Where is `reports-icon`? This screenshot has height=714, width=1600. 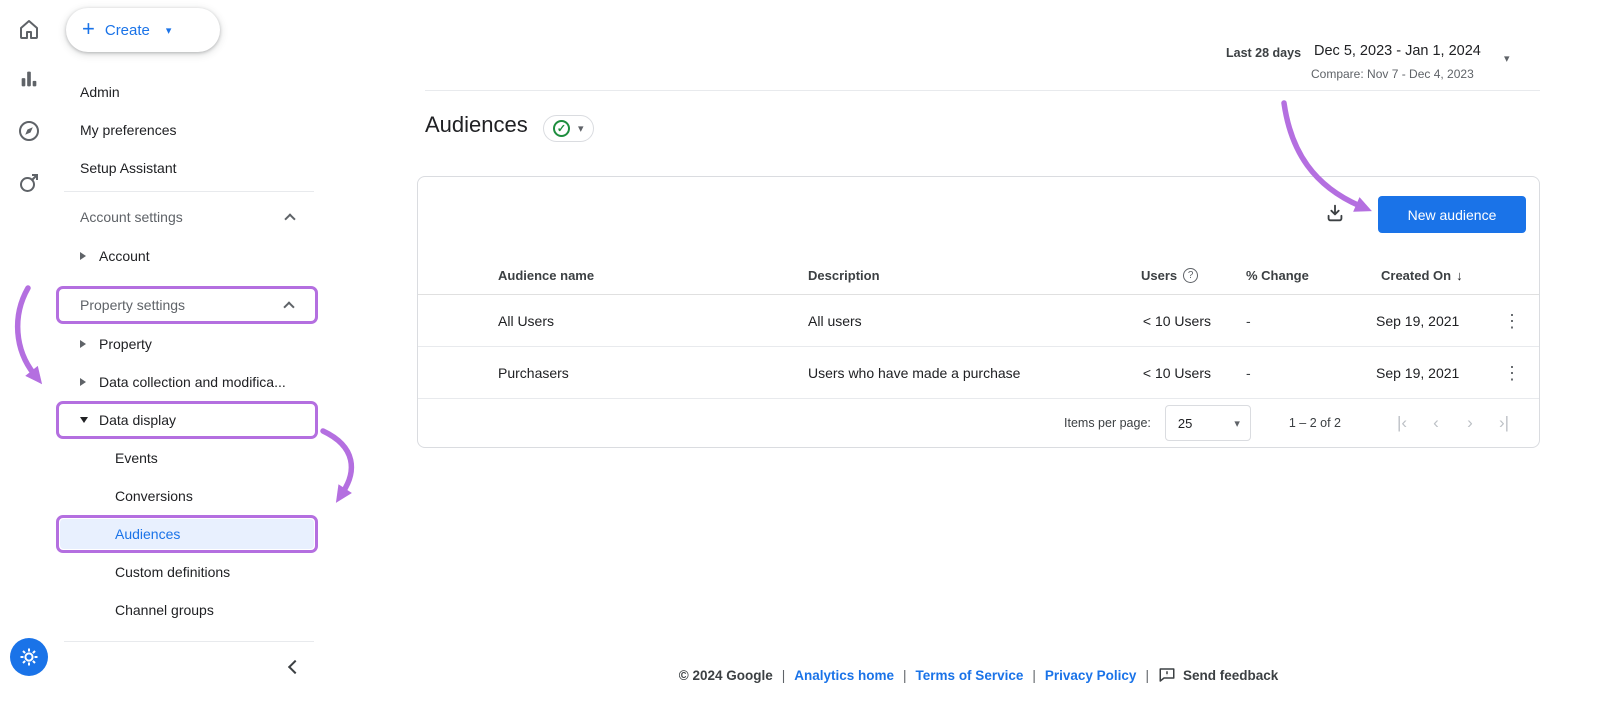
reports-icon is located at coordinates (29, 79).